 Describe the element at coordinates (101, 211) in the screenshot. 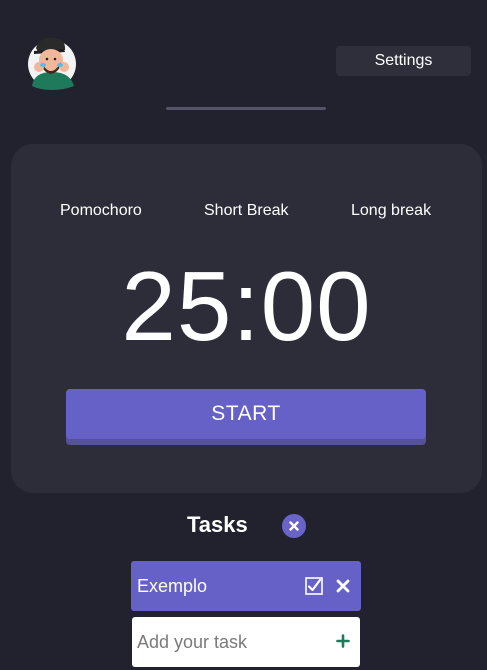

I see `tab-pomodoro: Pomochoro` at that location.